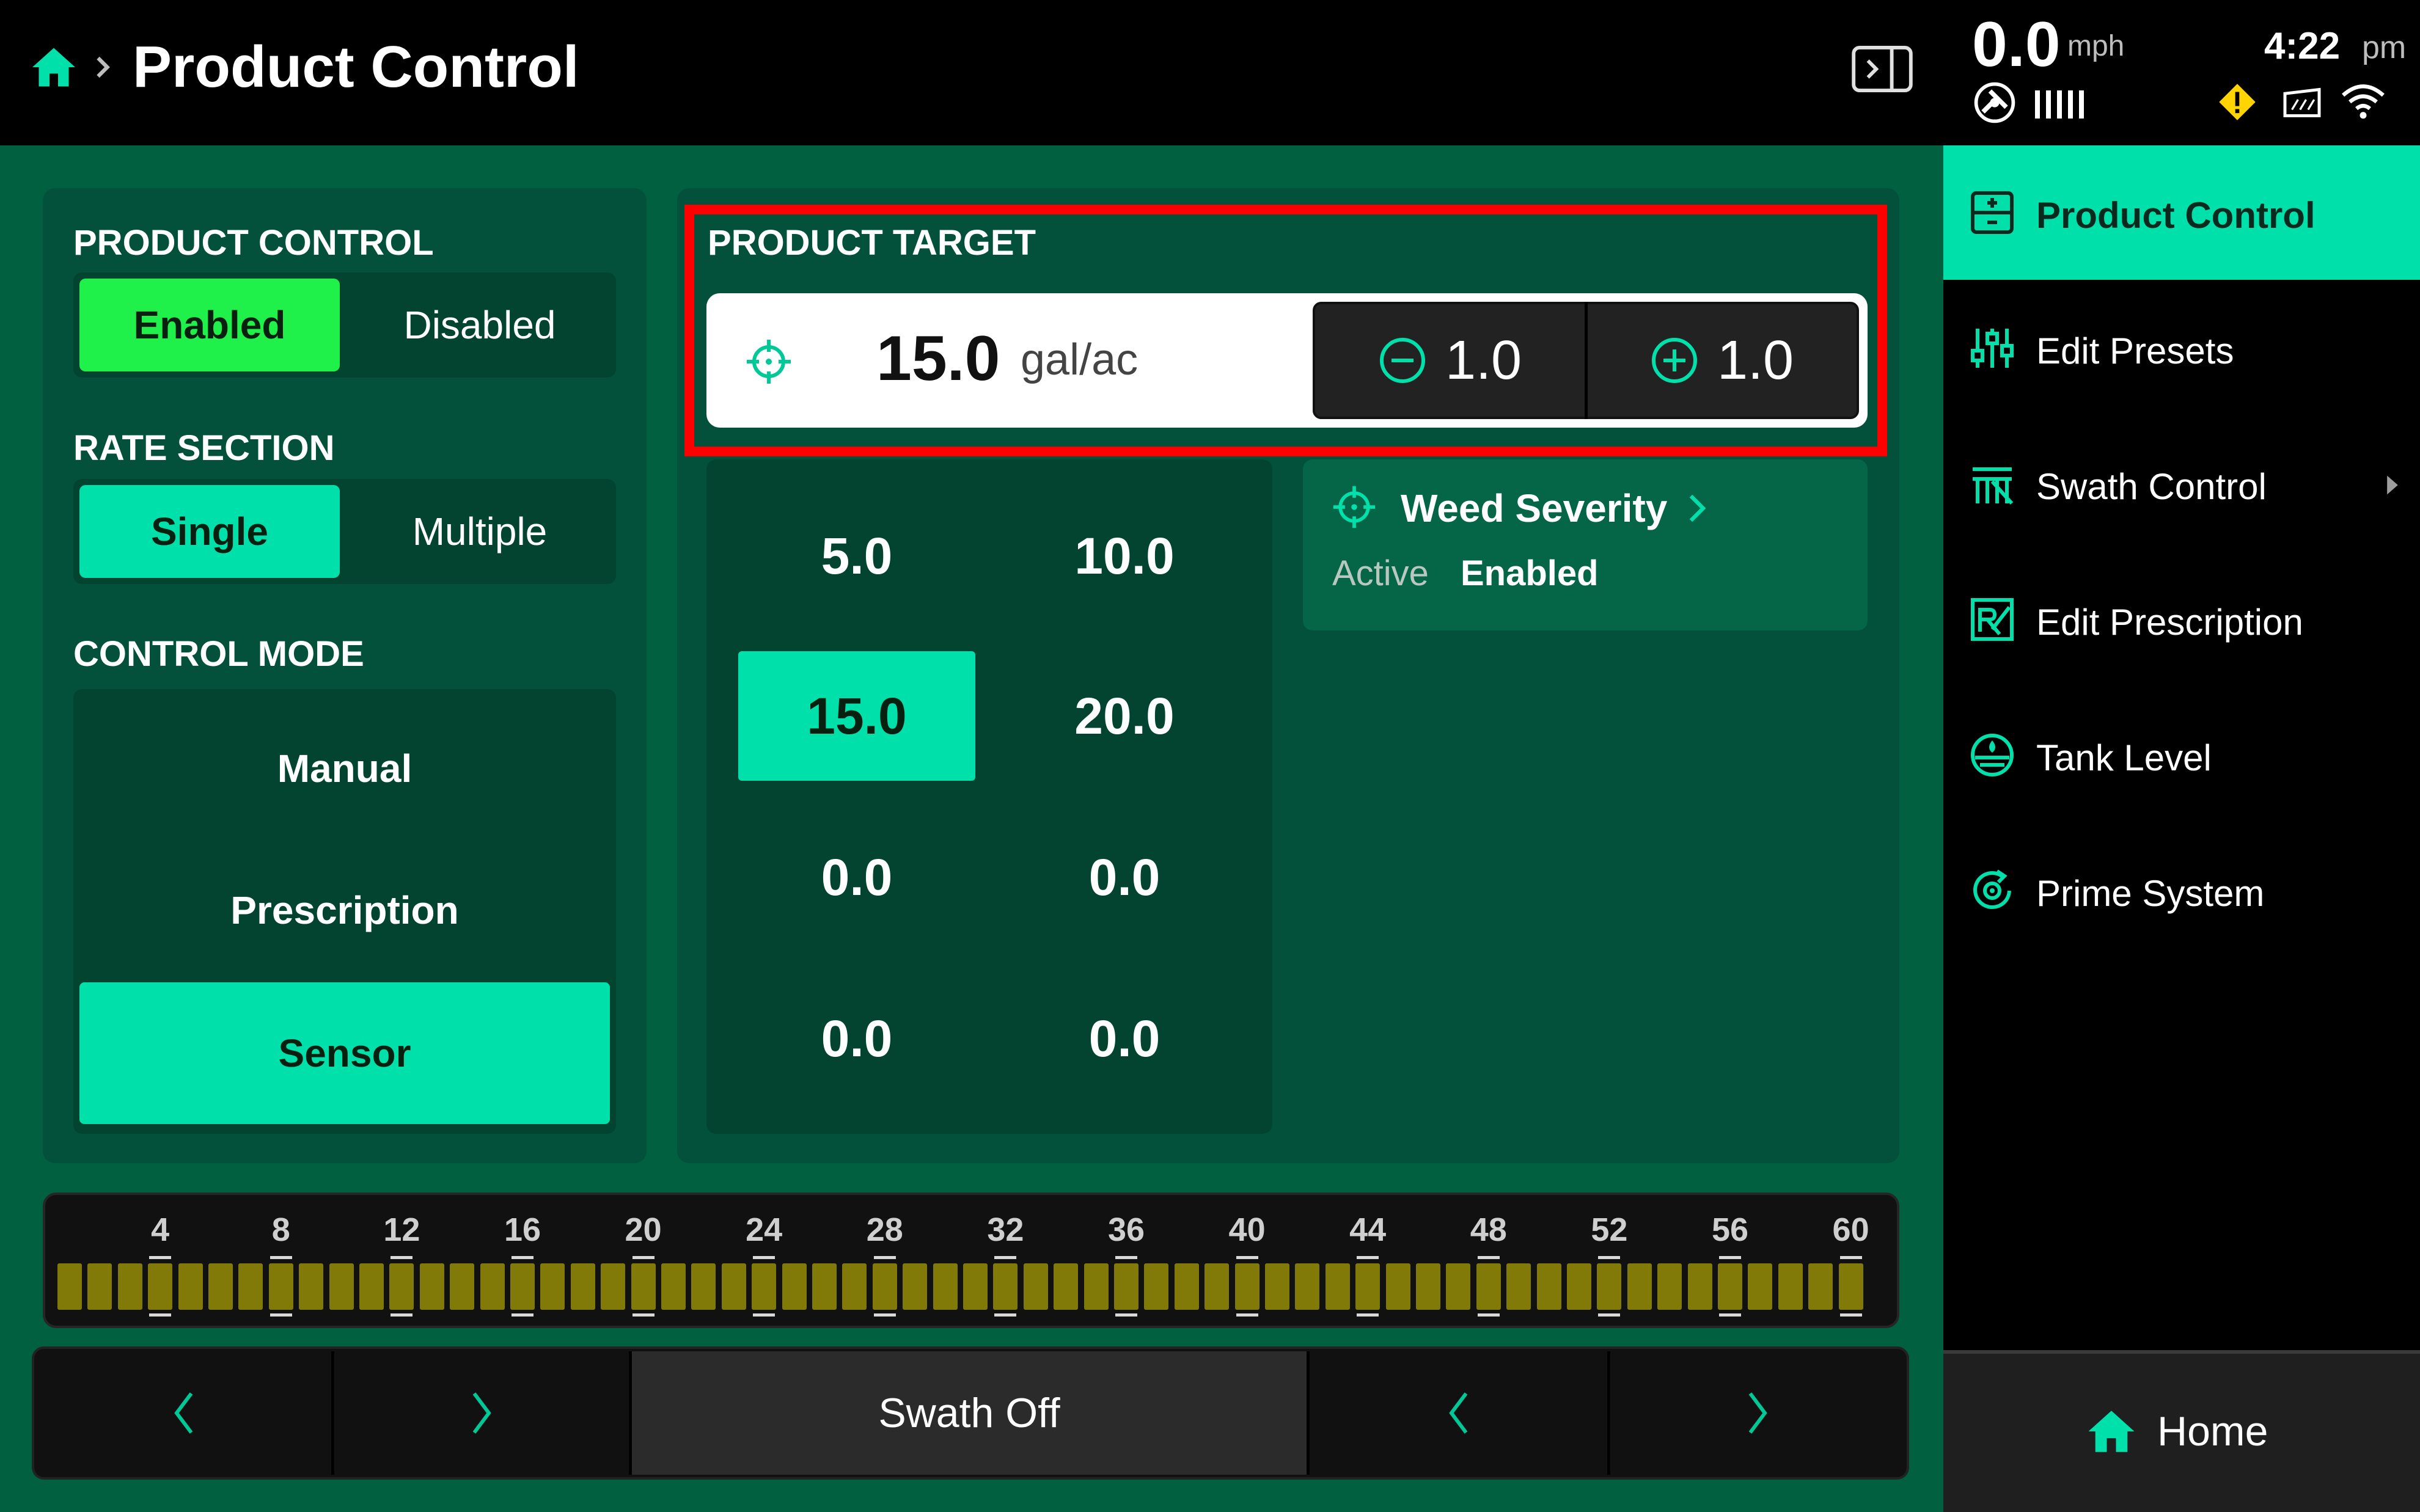 This screenshot has width=2420, height=1512. Describe the element at coordinates (1530, 573) in the screenshot. I see `weed-status-value: Enabled` at that location.